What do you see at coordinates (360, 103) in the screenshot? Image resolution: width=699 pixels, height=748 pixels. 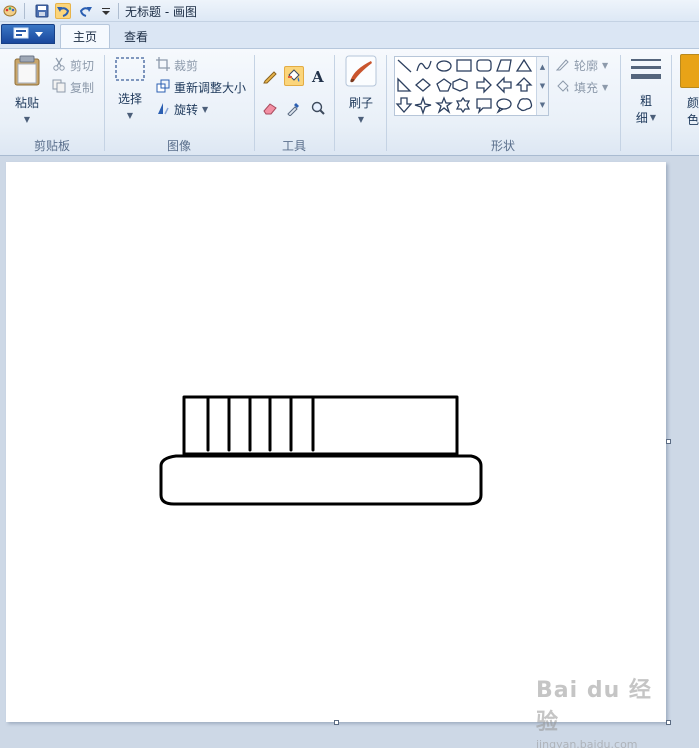 I see `brushes-label: 刷子` at bounding box center [360, 103].